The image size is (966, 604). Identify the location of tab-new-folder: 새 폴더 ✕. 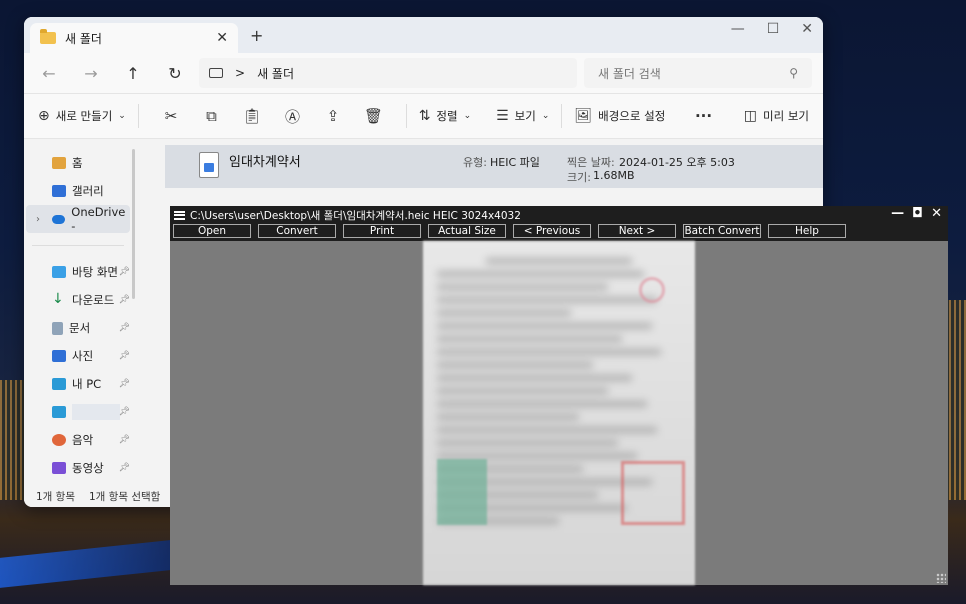
(134, 38).